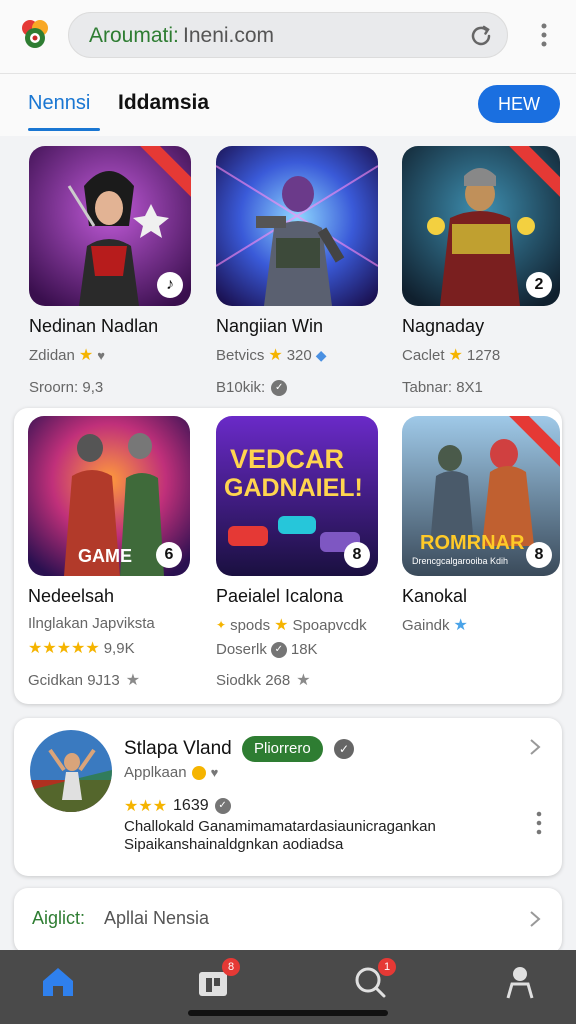 Image resolution: width=576 pixels, height=1024 pixels. Describe the element at coordinates (280, 596) in the screenshot. I see `game-title: Paeialel Icalona` at that location.